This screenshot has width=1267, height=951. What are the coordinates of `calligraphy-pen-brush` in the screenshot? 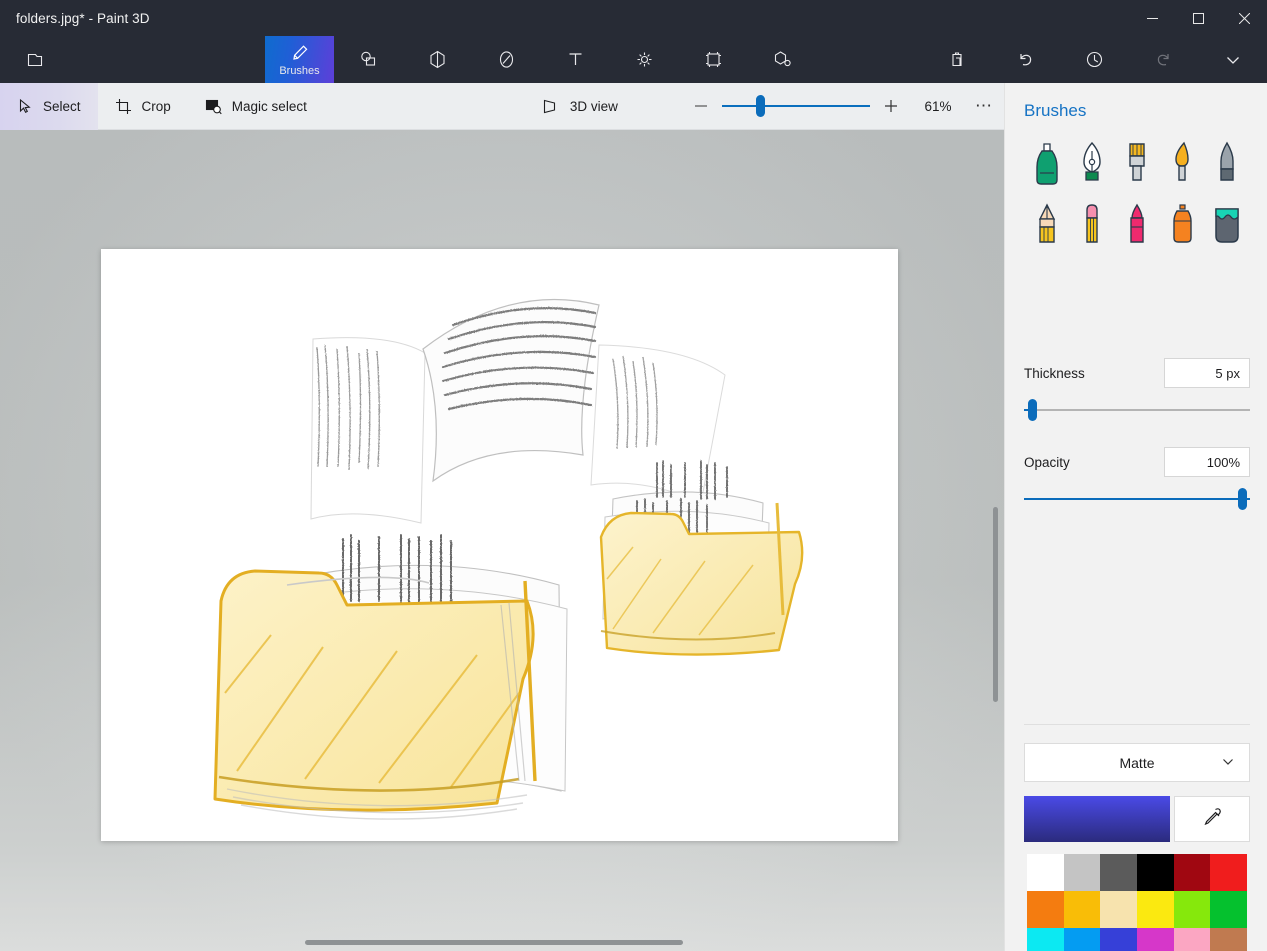 It's located at (1091, 163).